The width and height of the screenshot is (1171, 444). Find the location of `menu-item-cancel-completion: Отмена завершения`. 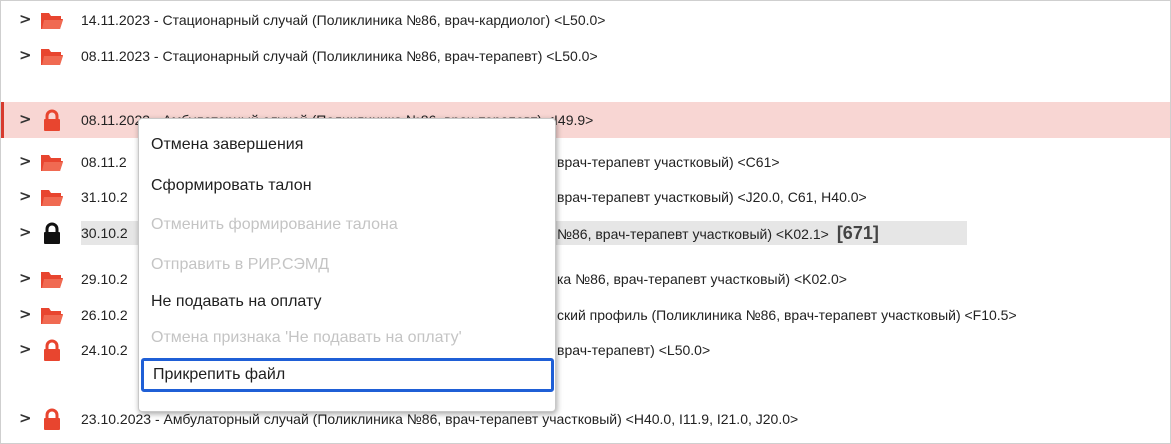

menu-item-cancel-completion: Отмена завершения is located at coordinates (347, 145).